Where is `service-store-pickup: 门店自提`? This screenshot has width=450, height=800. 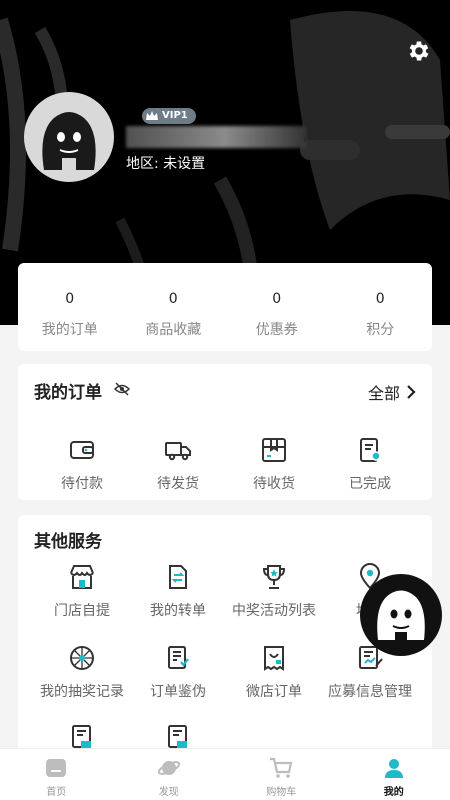 service-store-pickup: 门店自提 is located at coordinates (82, 591).